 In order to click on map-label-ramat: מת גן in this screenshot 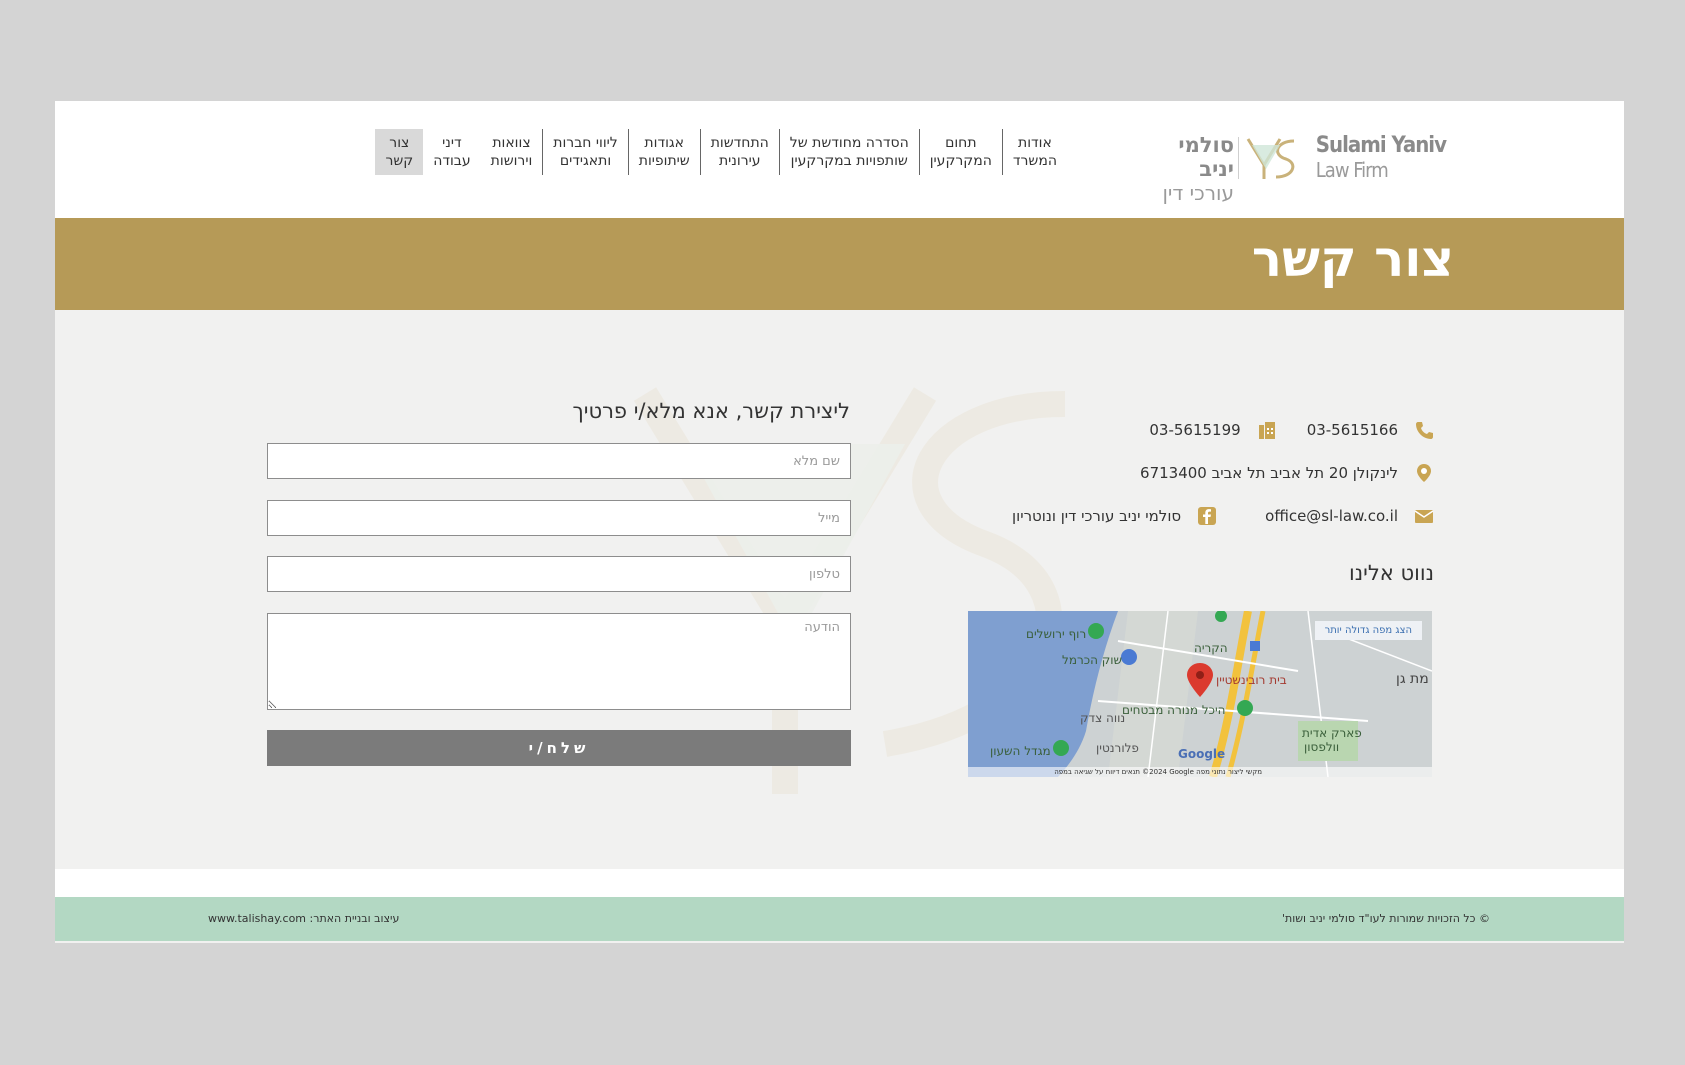, I will do `click(1412, 679)`.